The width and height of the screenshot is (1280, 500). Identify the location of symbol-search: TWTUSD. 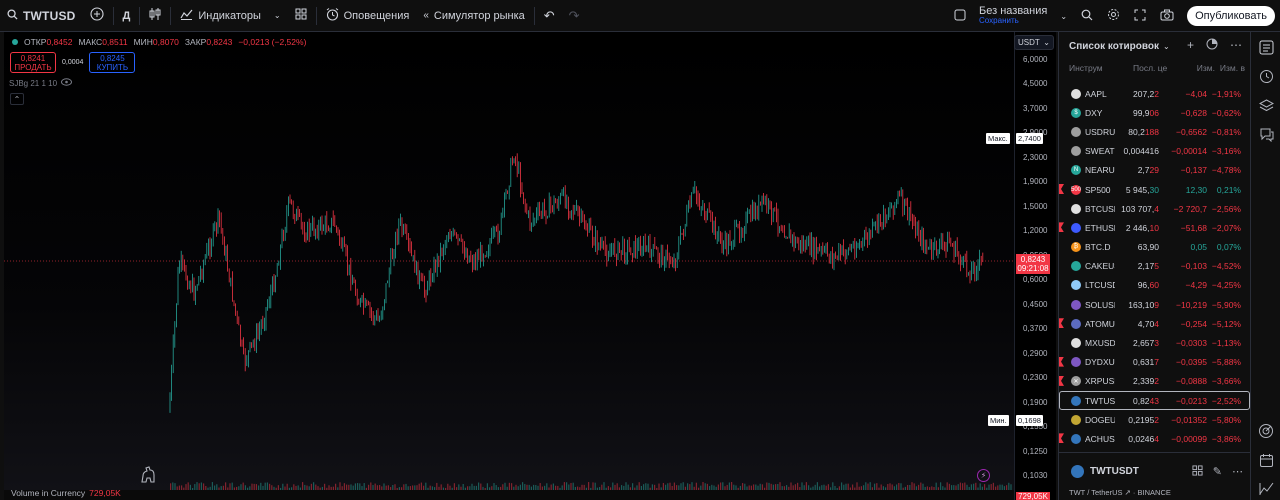
(41, 16).